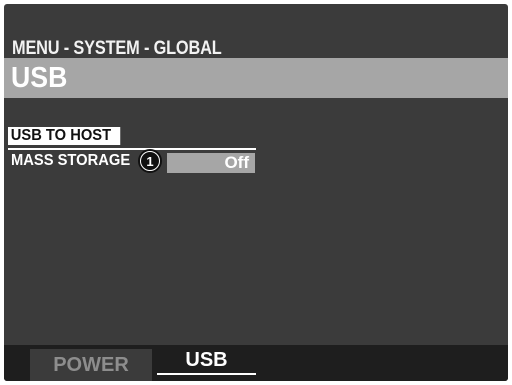  What do you see at coordinates (71, 160) in the screenshot?
I see `setting-label: MASS STORAGE` at bounding box center [71, 160].